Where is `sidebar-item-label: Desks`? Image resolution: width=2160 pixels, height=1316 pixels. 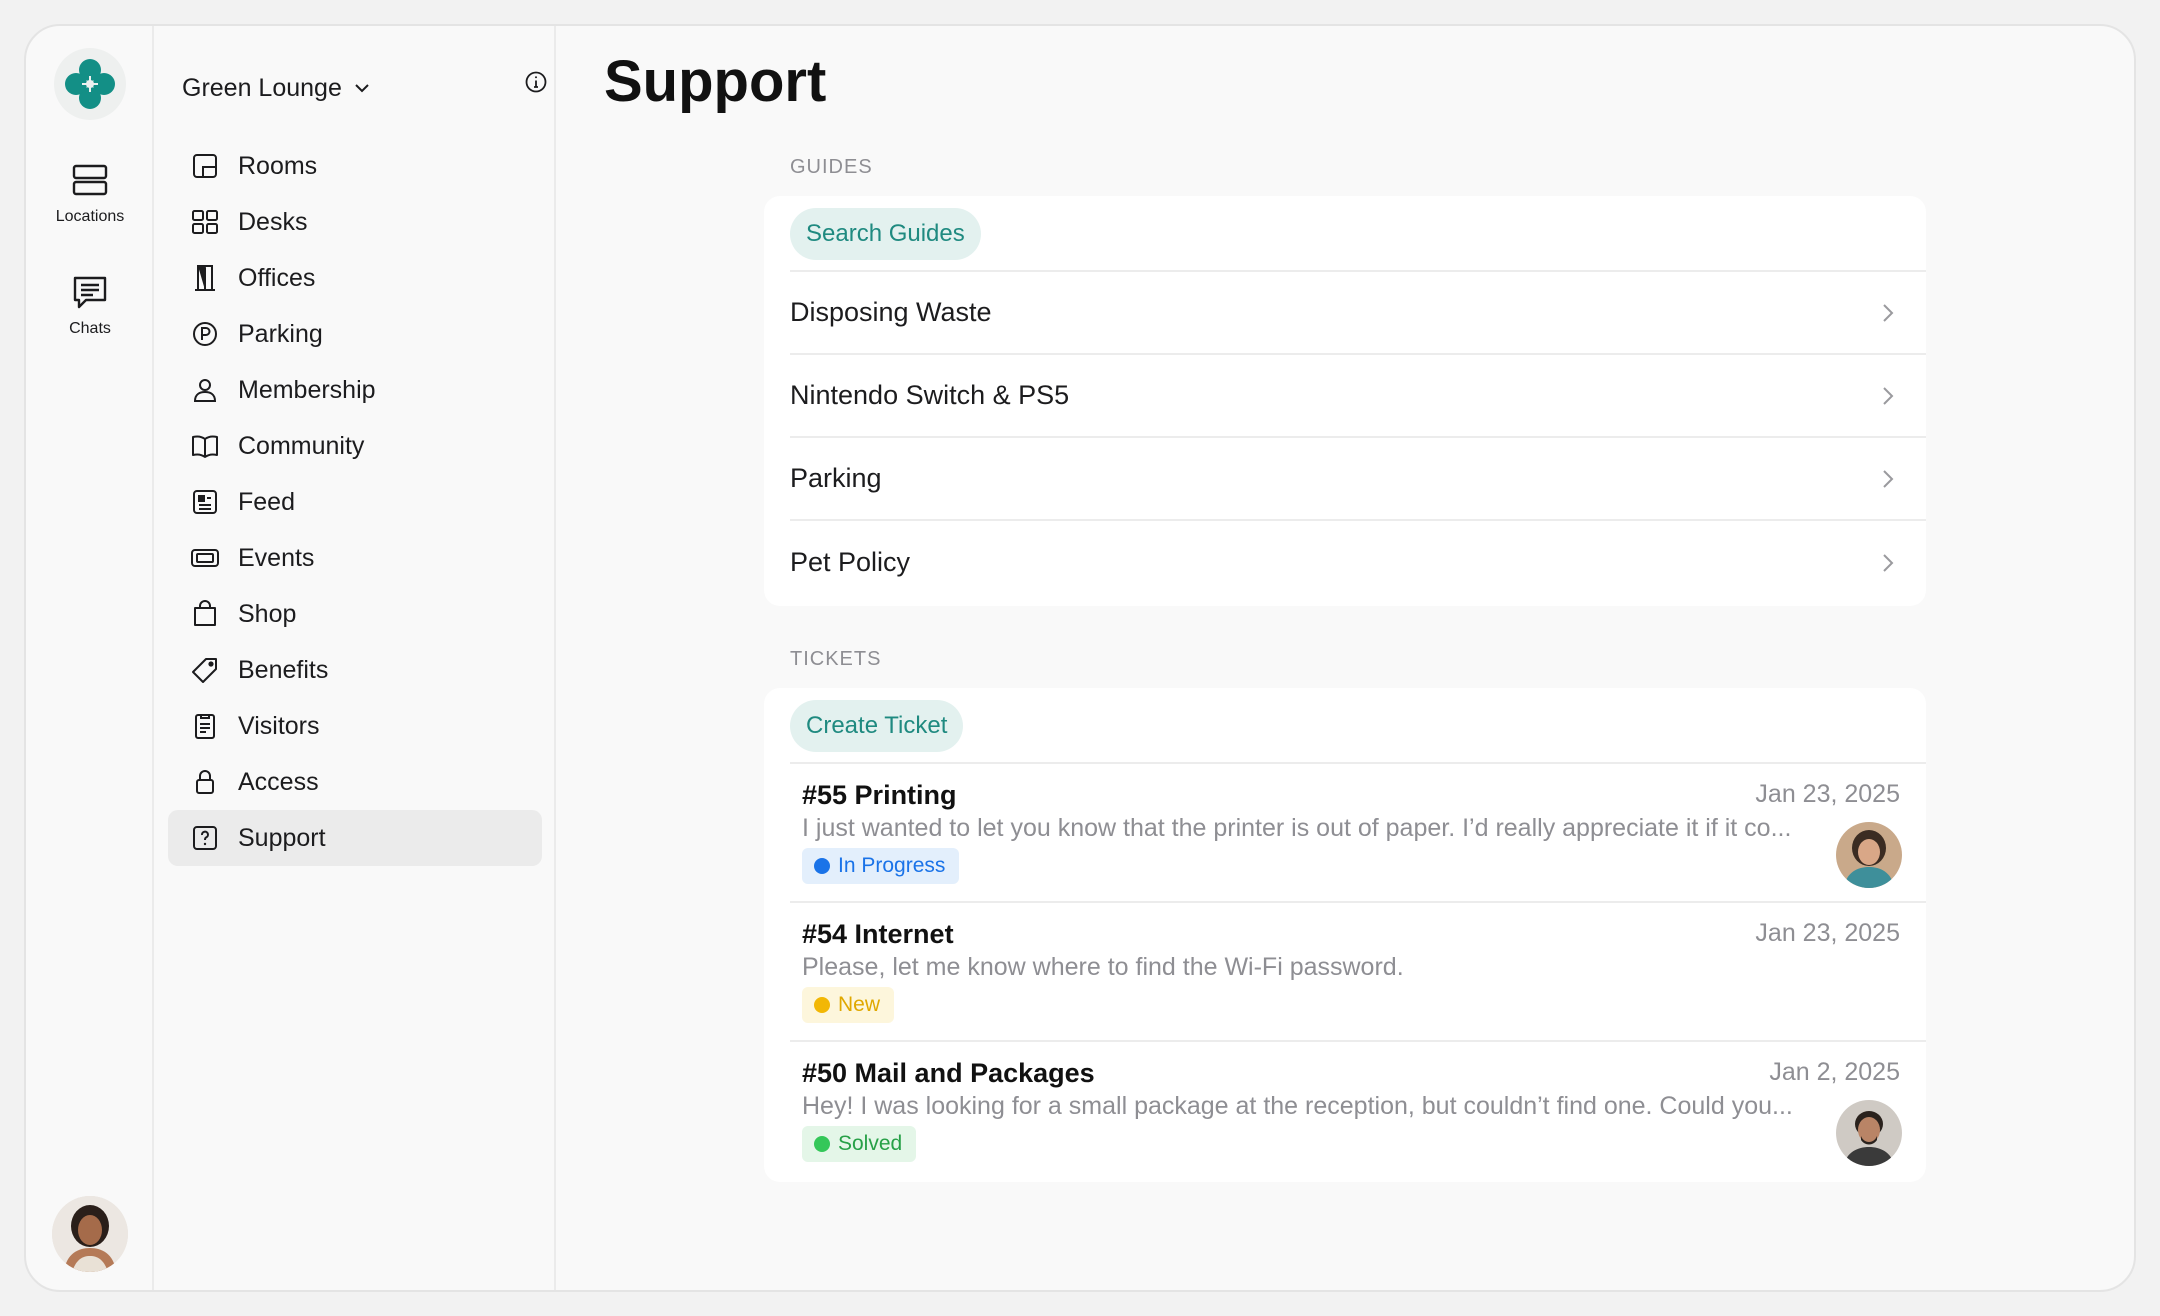
sidebar-item-label: Desks is located at coordinates (273, 221).